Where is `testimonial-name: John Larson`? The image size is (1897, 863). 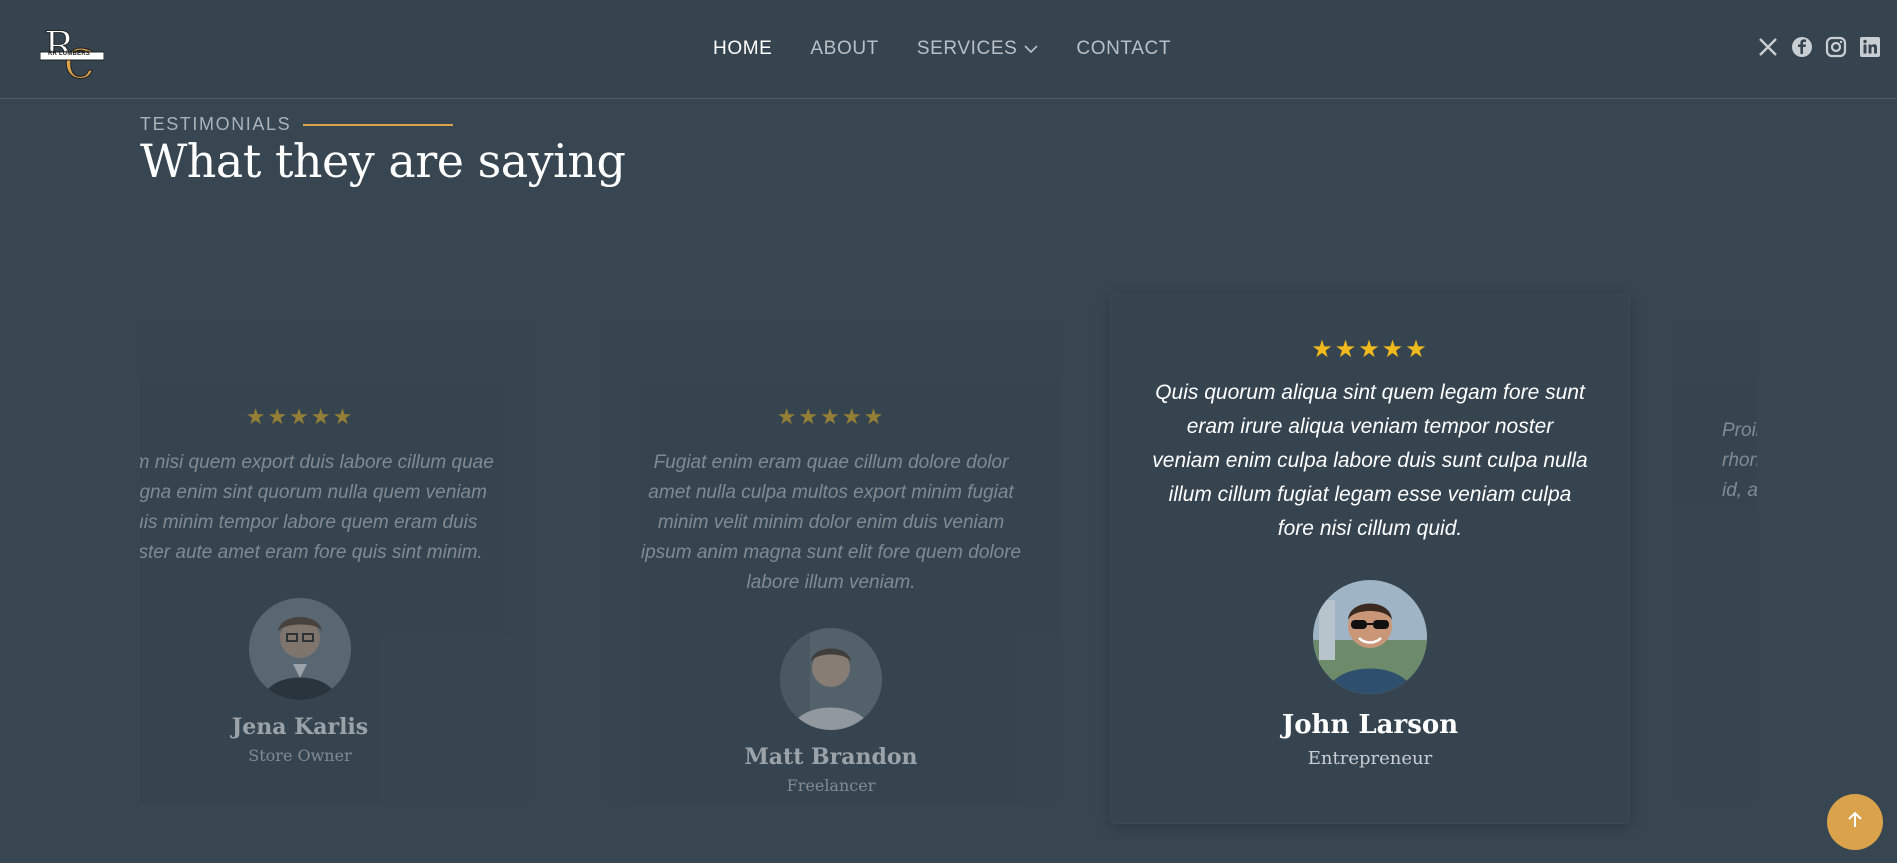 testimonial-name: John Larson is located at coordinates (1370, 725).